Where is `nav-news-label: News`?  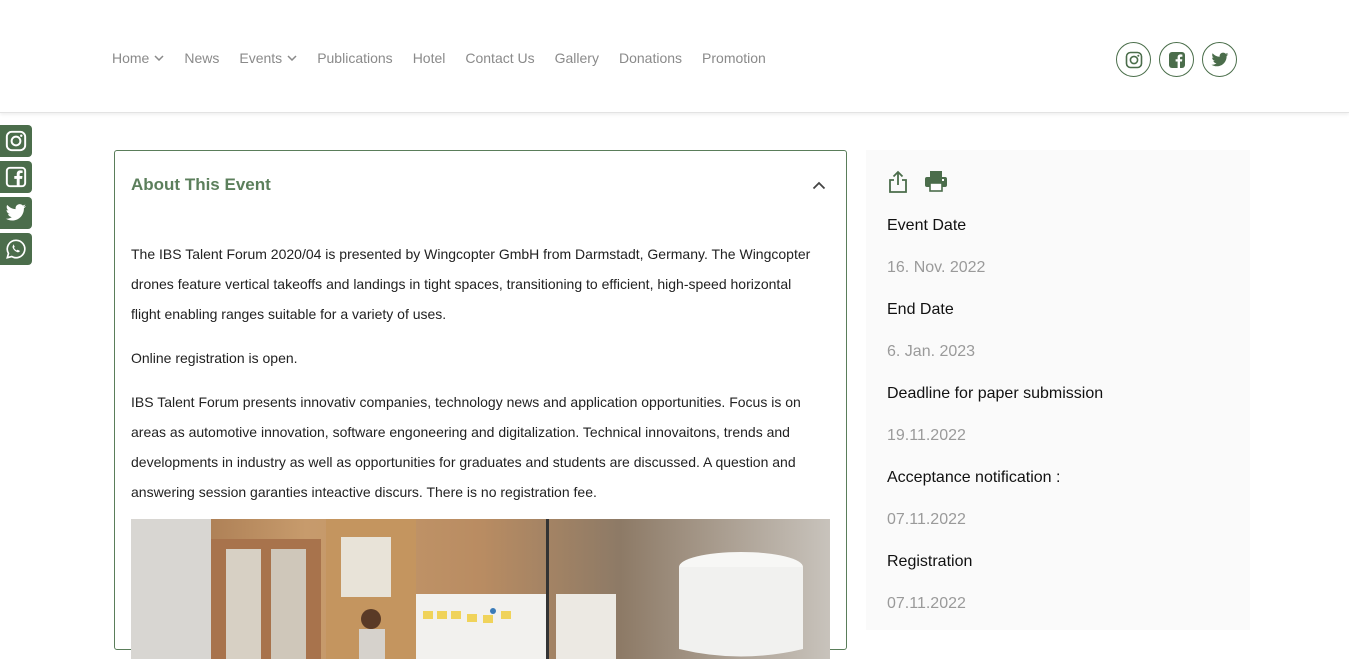
nav-news-label: News is located at coordinates (202, 58).